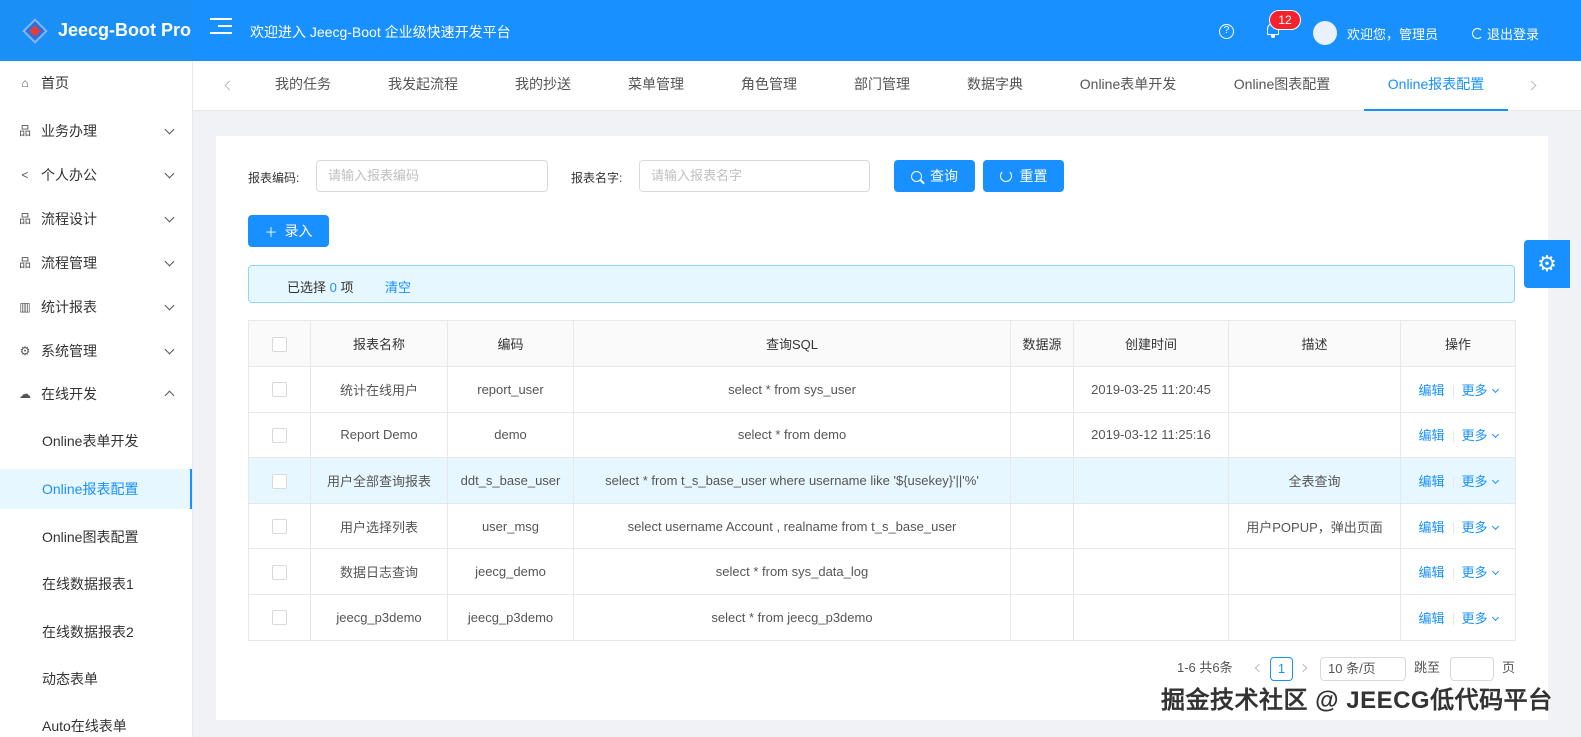 The image size is (1581, 737). I want to click on sidebar-item-system: ⚙ 系统管理, so click(96, 351).